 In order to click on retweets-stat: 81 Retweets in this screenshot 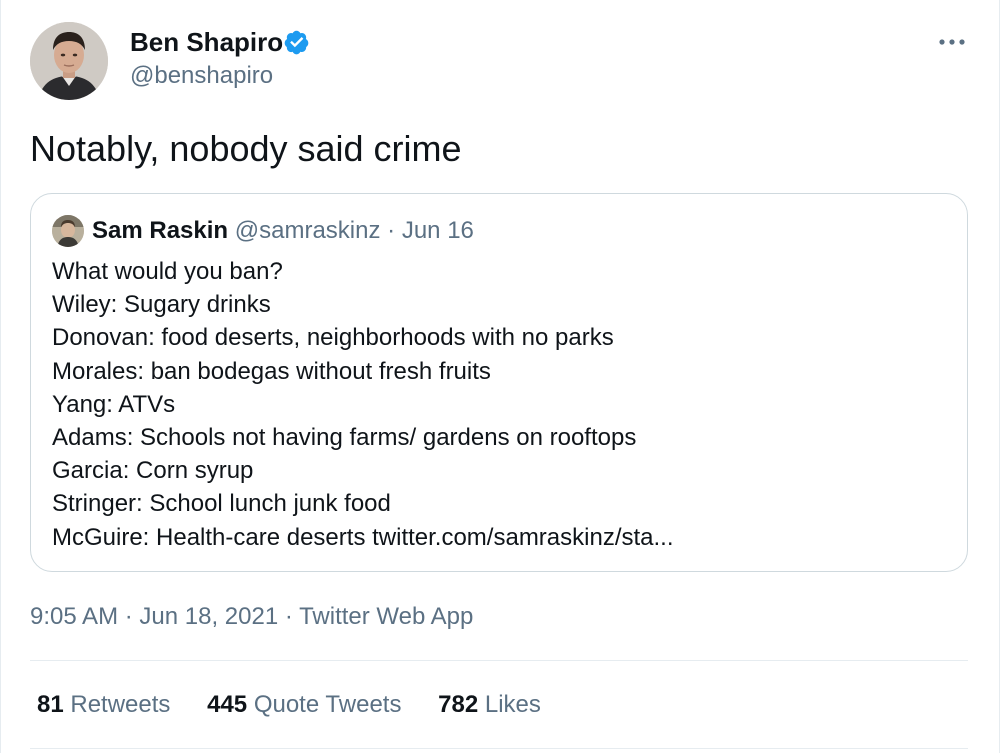, I will do `click(103, 704)`.